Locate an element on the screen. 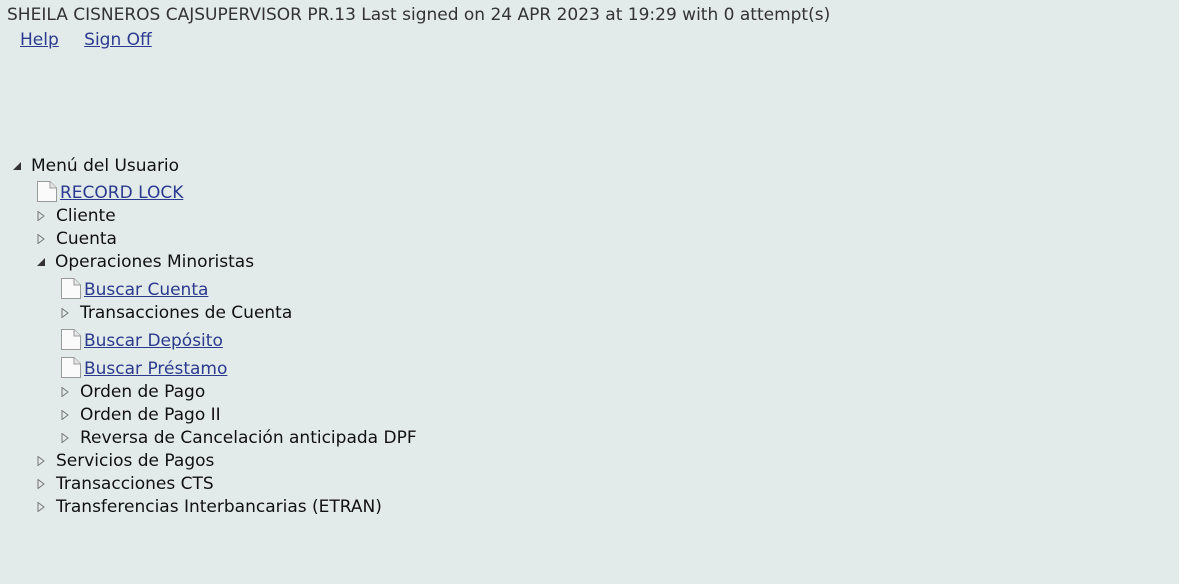 The width and height of the screenshot is (1179, 584). tree-leaf-buscar-prestamo: Buscar Préstamo is located at coordinates (143, 368).